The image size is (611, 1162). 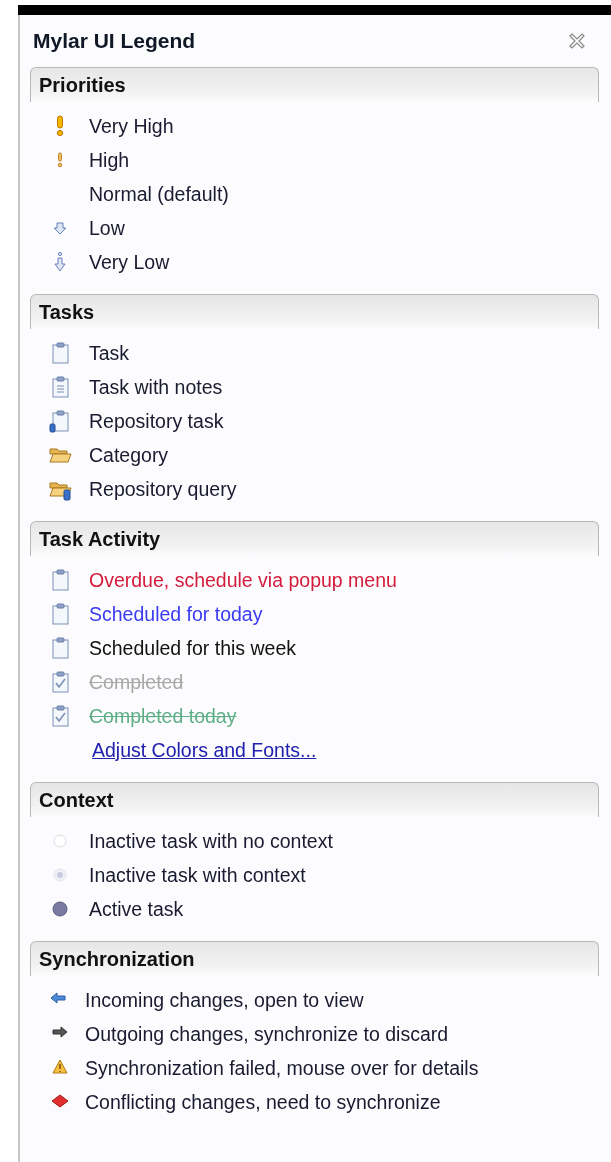 I want to click on legend-label: Repository task, so click(x=156, y=421).